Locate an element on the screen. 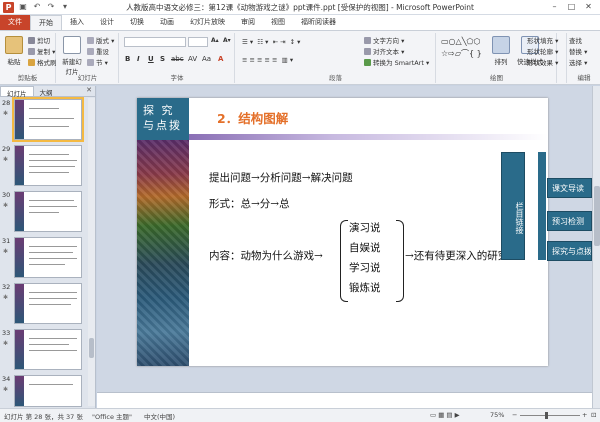 Image resolution: width=600 pixels, height=422 pixels. cut-button: 剪切 is located at coordinates (39, 41).